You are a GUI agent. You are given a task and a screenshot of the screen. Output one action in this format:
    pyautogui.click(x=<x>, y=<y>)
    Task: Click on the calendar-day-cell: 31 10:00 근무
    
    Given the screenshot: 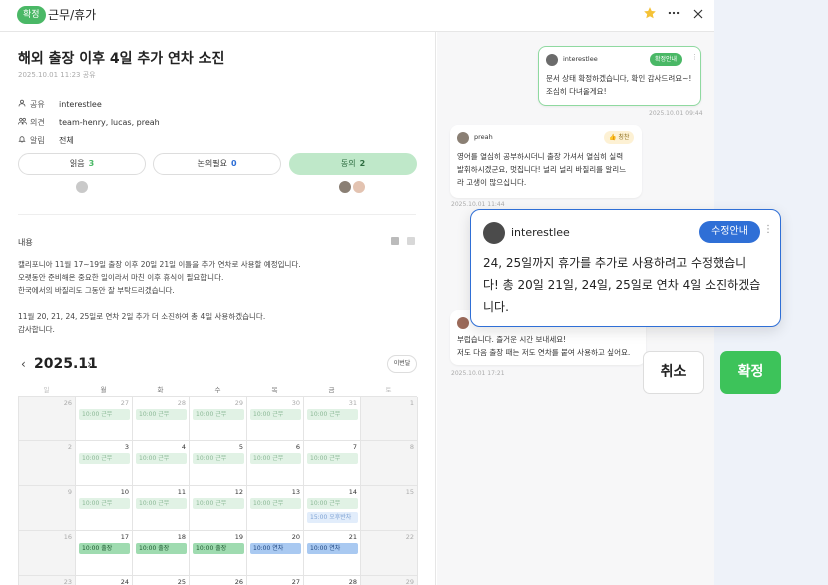 What is the action you would take?
    pyautogui.click(x=332, y=419)
    